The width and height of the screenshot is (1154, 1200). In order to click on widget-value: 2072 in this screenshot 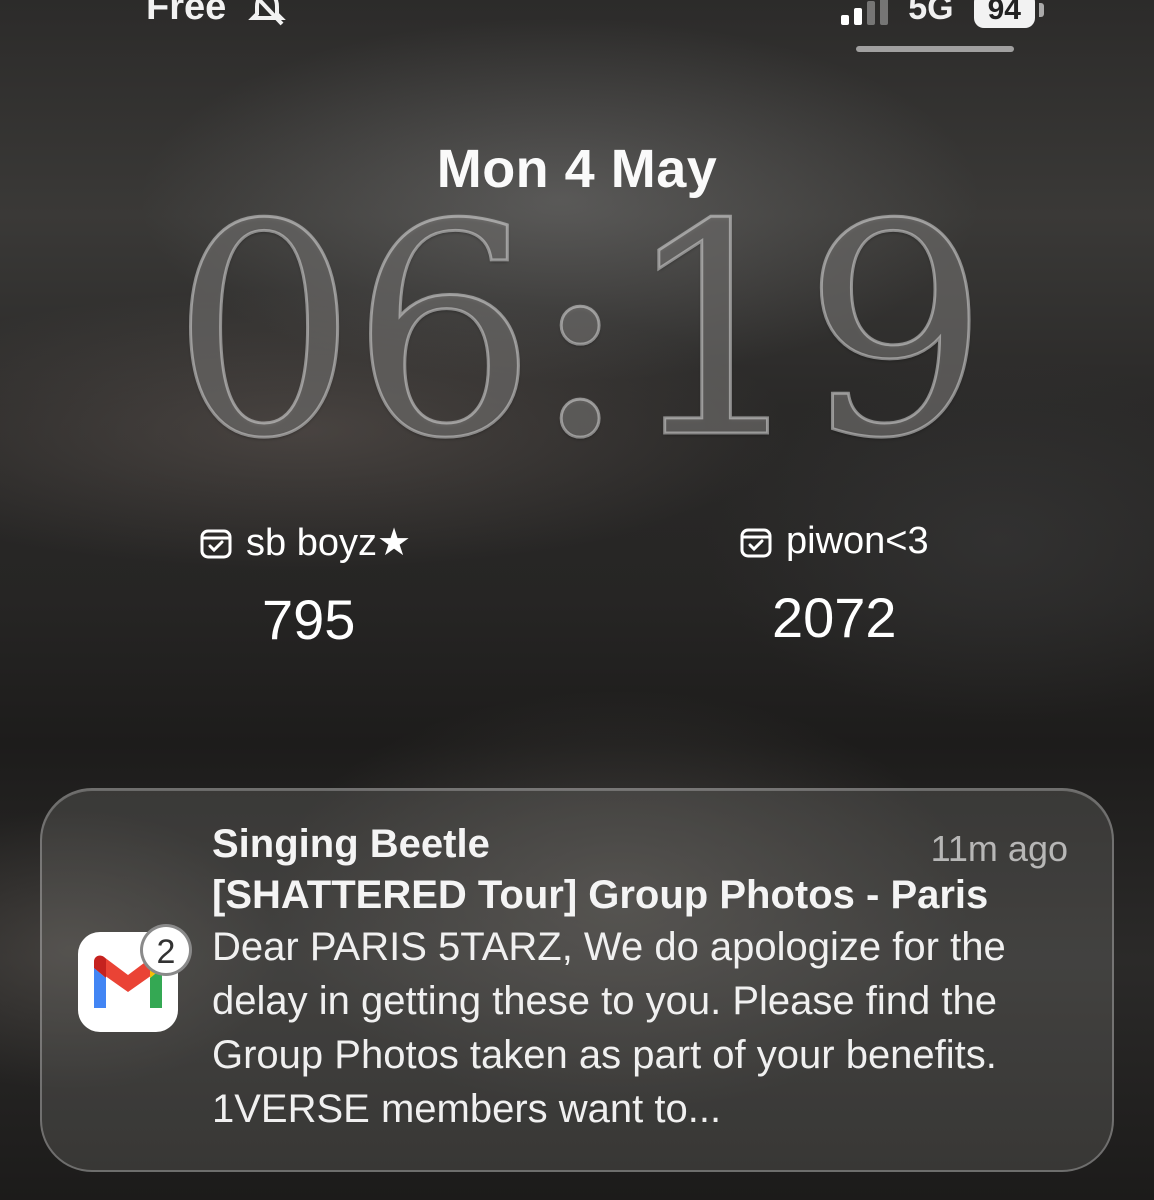, I will do `click(834, 617)`.